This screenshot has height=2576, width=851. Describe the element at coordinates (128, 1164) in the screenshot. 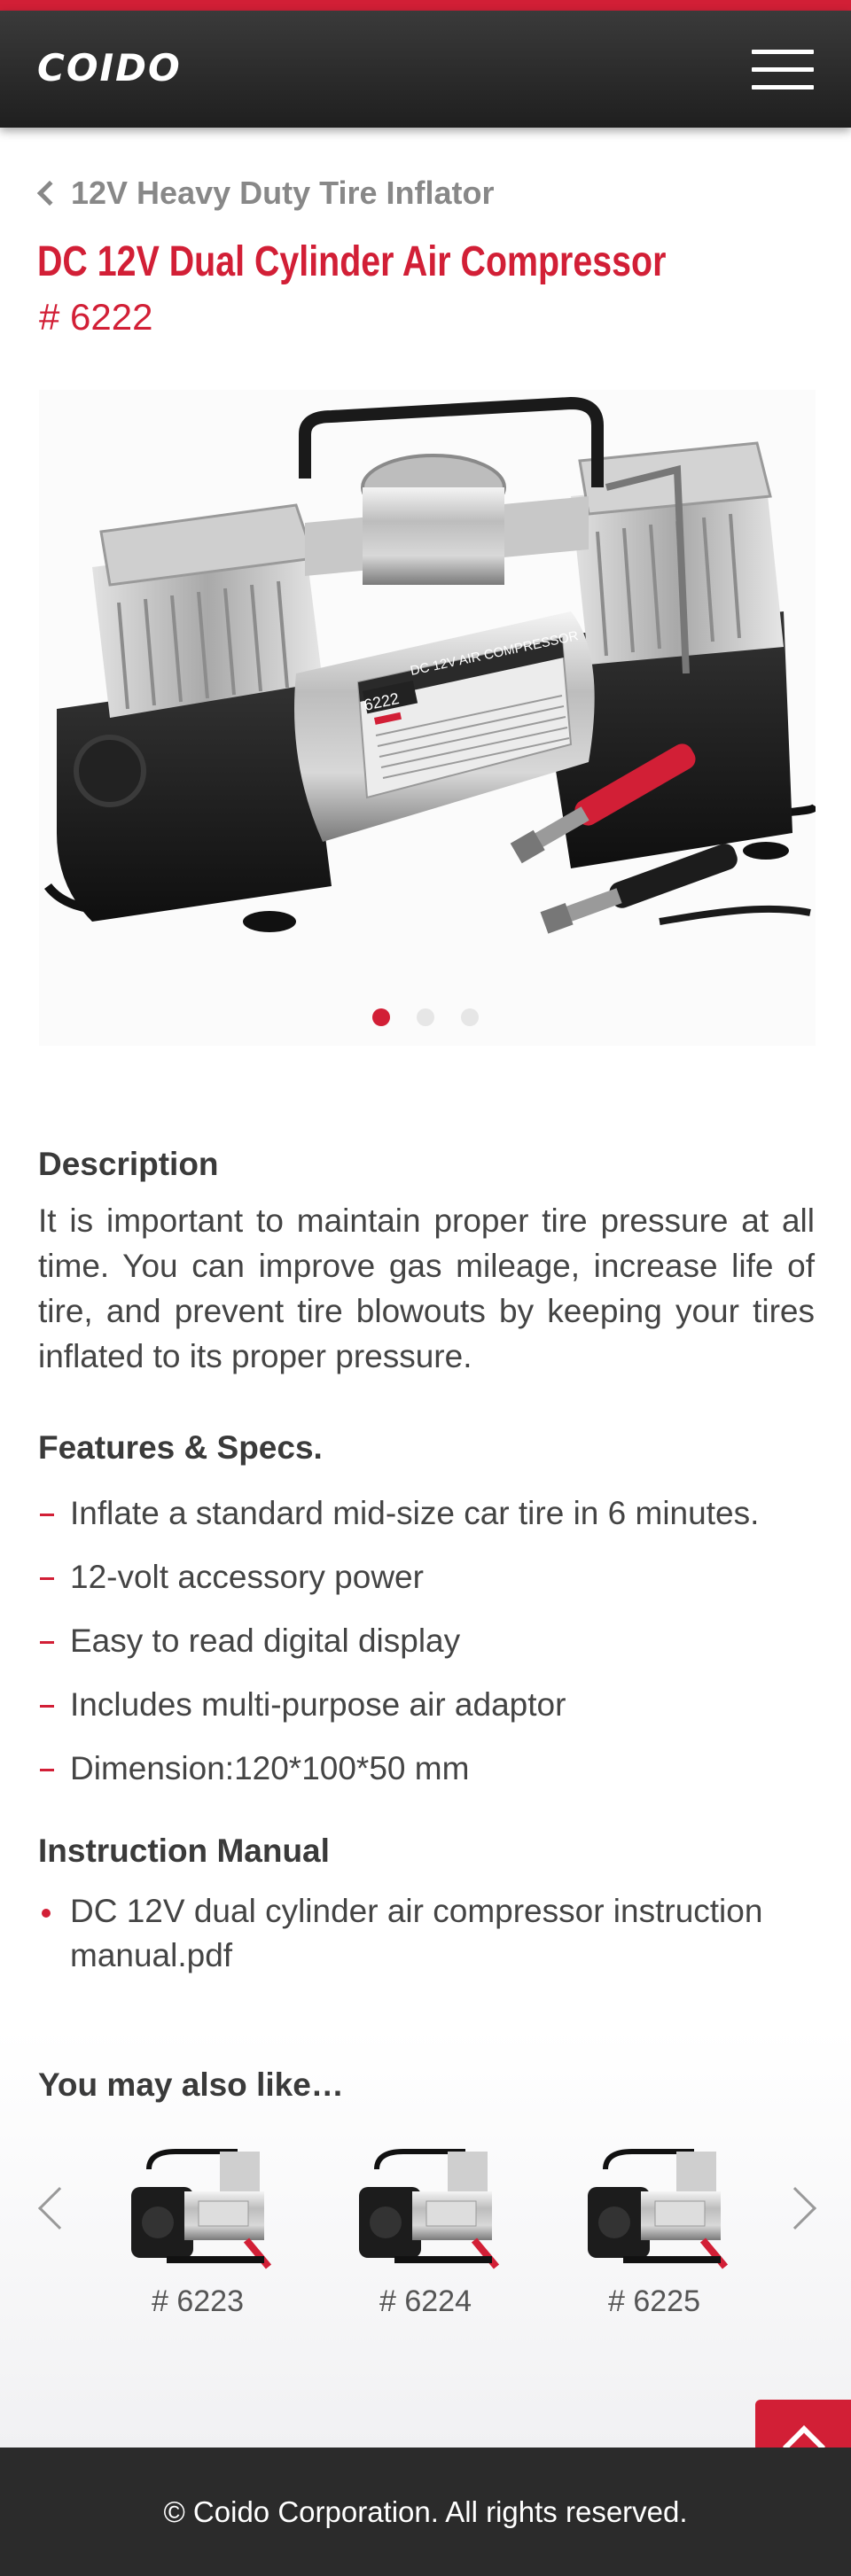

I see `description-heading: Description` at that location.